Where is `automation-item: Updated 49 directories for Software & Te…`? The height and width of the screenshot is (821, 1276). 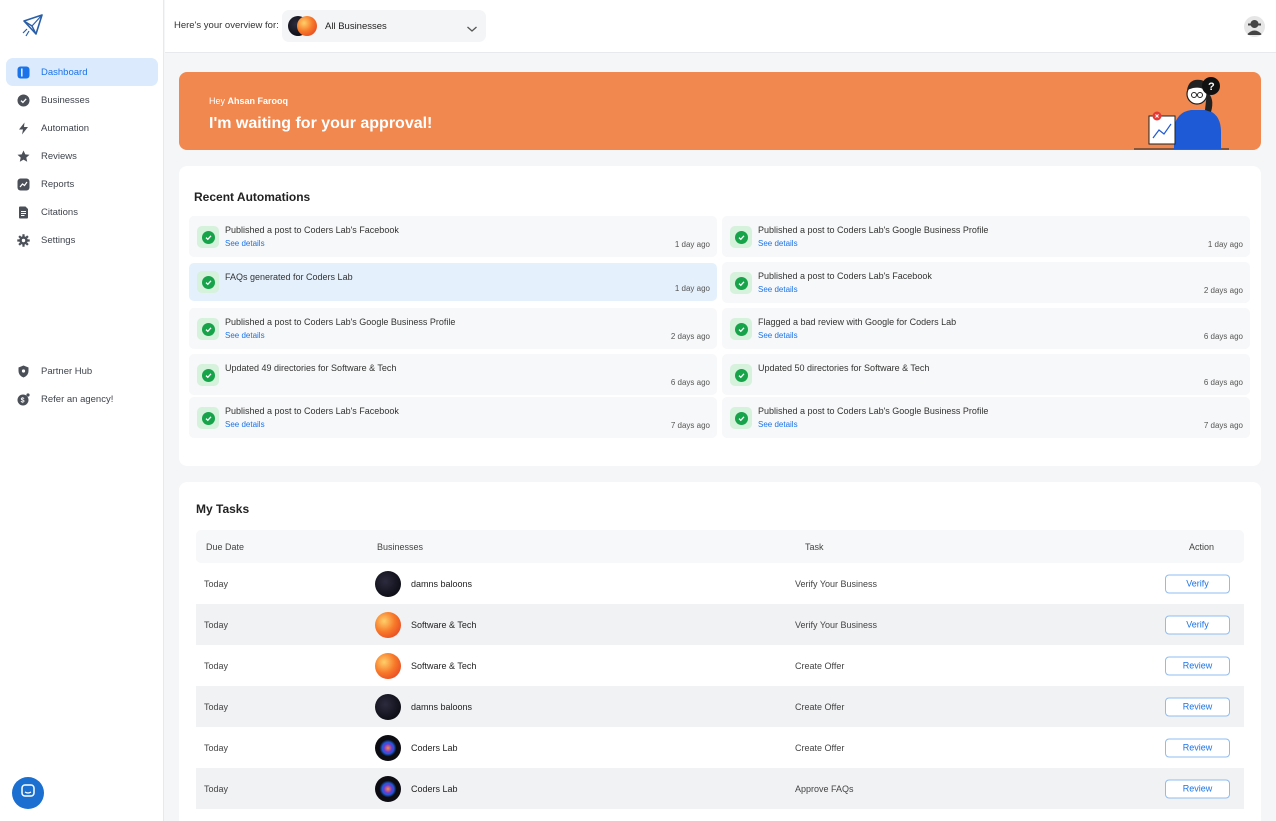 automation-item: Updated 49 directories for Software & Te… is located at coordinates (453, 374).